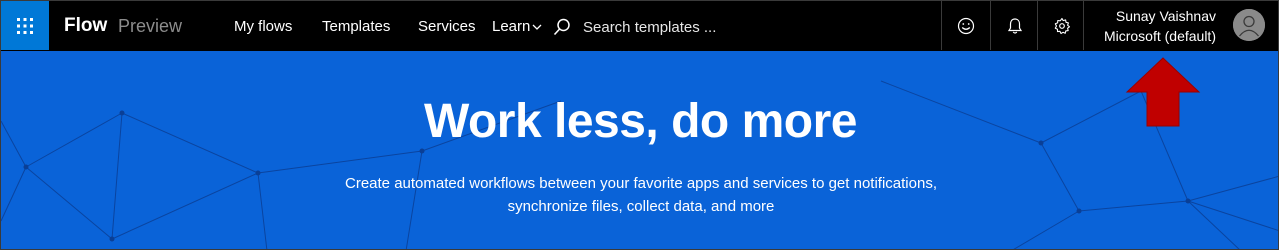  I want to click on gear-icon, so click(1062, 25).